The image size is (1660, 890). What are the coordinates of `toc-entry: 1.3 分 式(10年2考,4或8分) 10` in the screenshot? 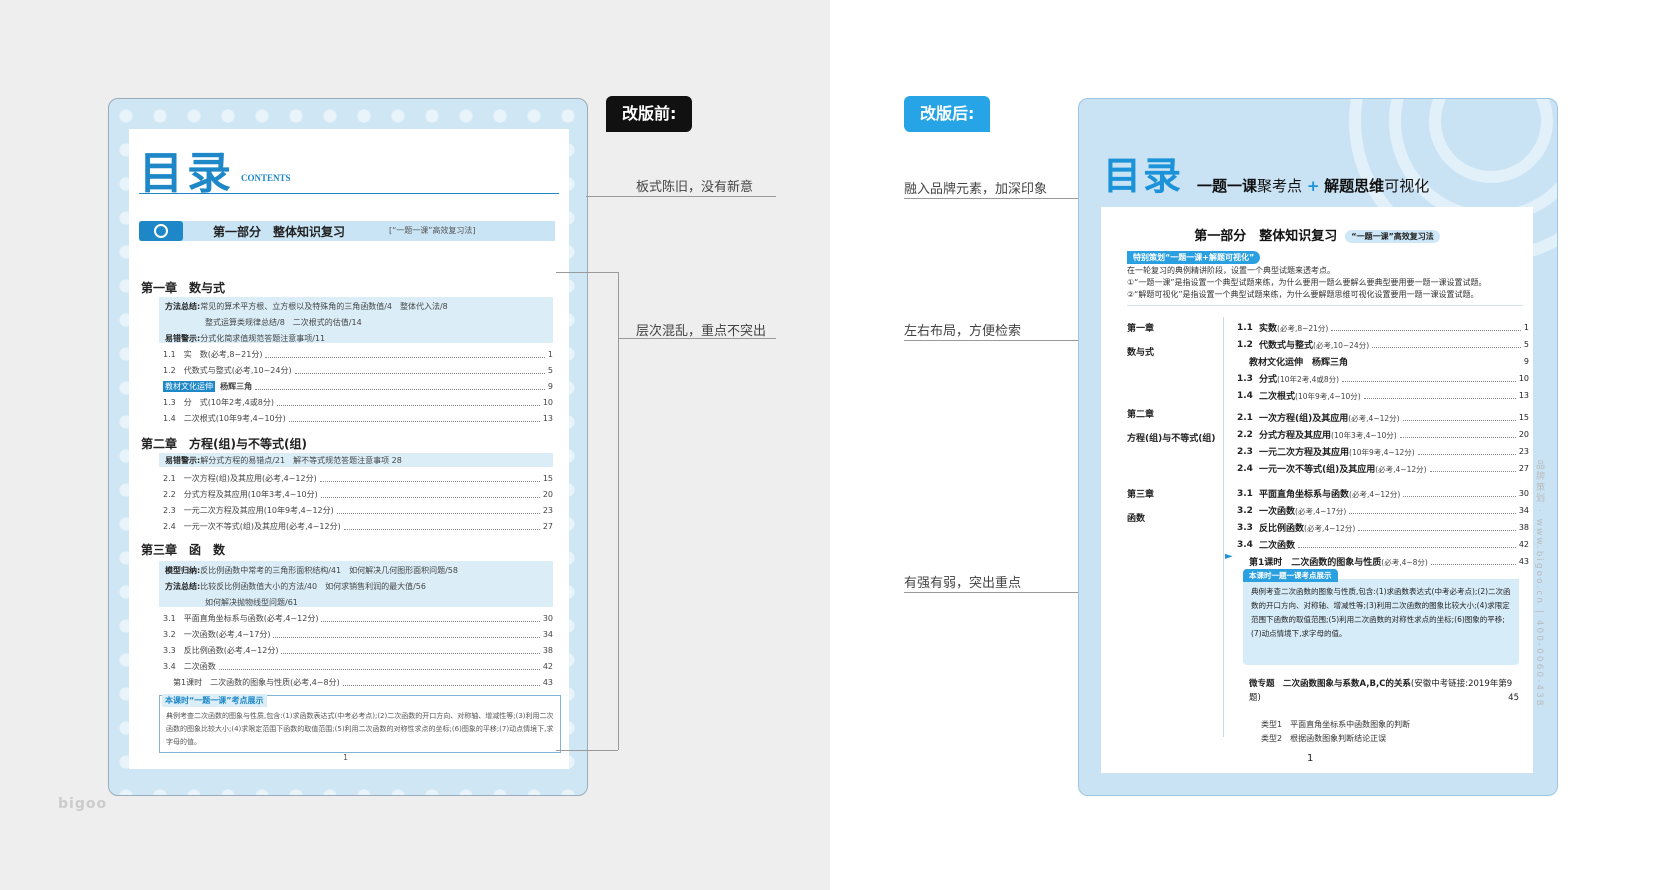 It's located at (358, 402).